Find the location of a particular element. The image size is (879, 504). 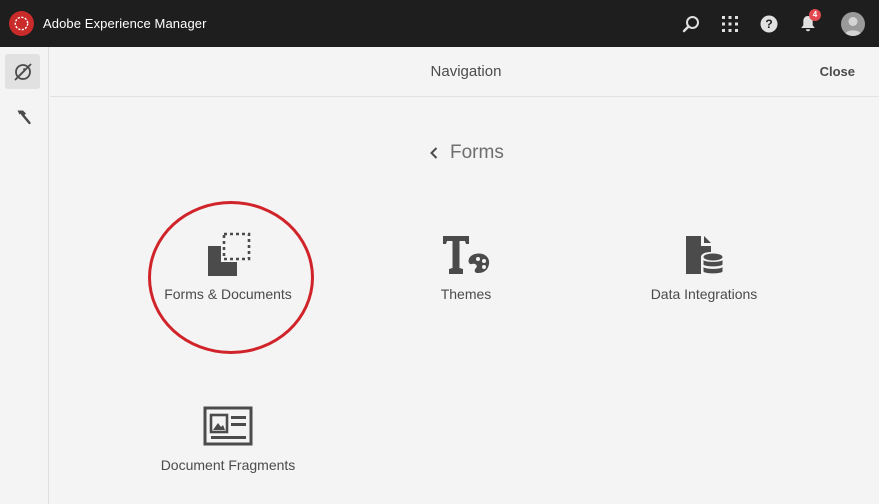

solutions-button is located at coordinates (729, 23).